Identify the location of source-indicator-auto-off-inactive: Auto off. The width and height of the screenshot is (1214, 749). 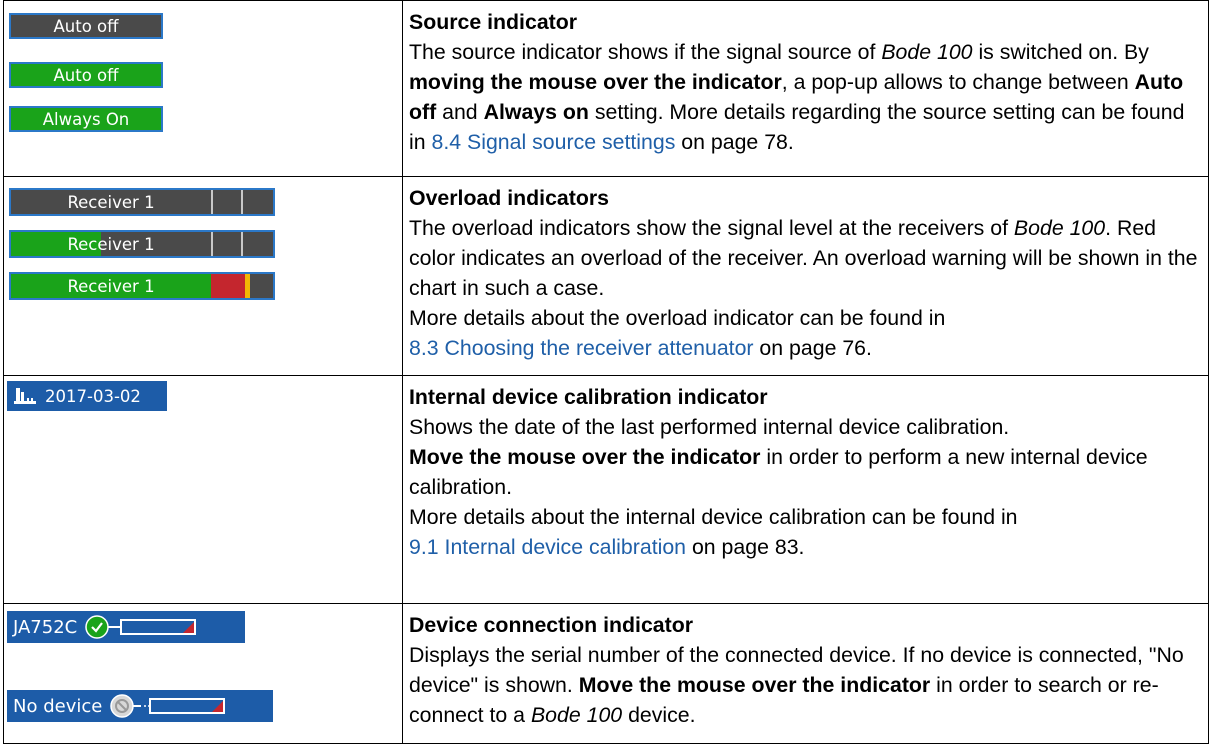
(86, 26).